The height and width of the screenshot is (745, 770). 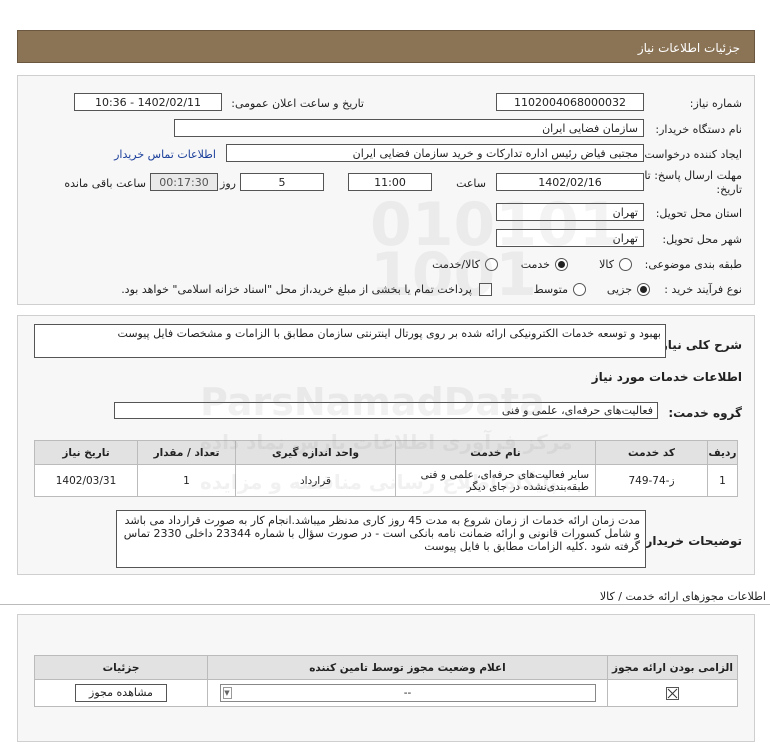 I want to click on process-label: نوع فرآیند خرید :, so click(x=703, y=289).